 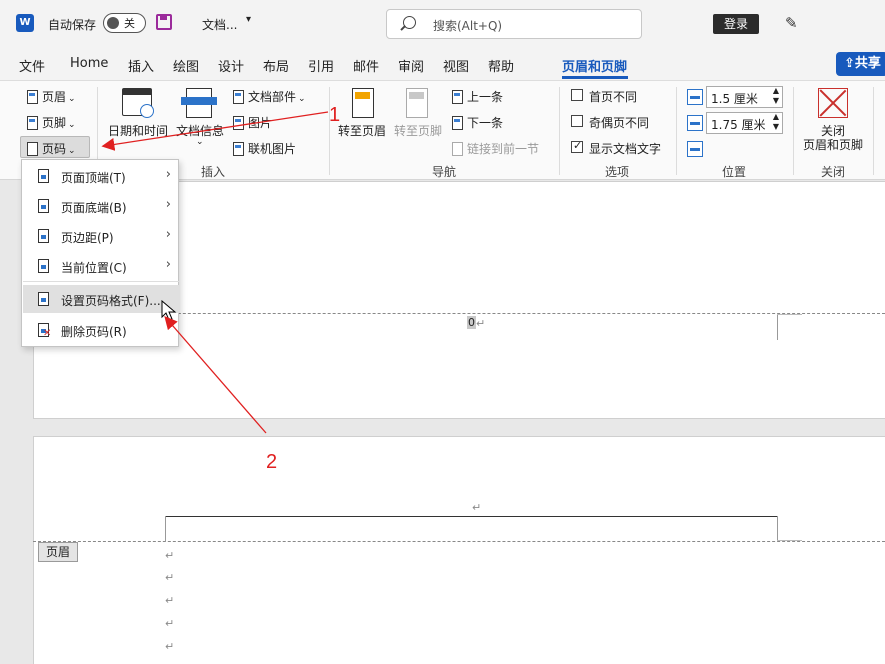 What do you see at coordinates (457, 97) in the screenshot?
I see `previous-icon` at bounding box center [457, 97].